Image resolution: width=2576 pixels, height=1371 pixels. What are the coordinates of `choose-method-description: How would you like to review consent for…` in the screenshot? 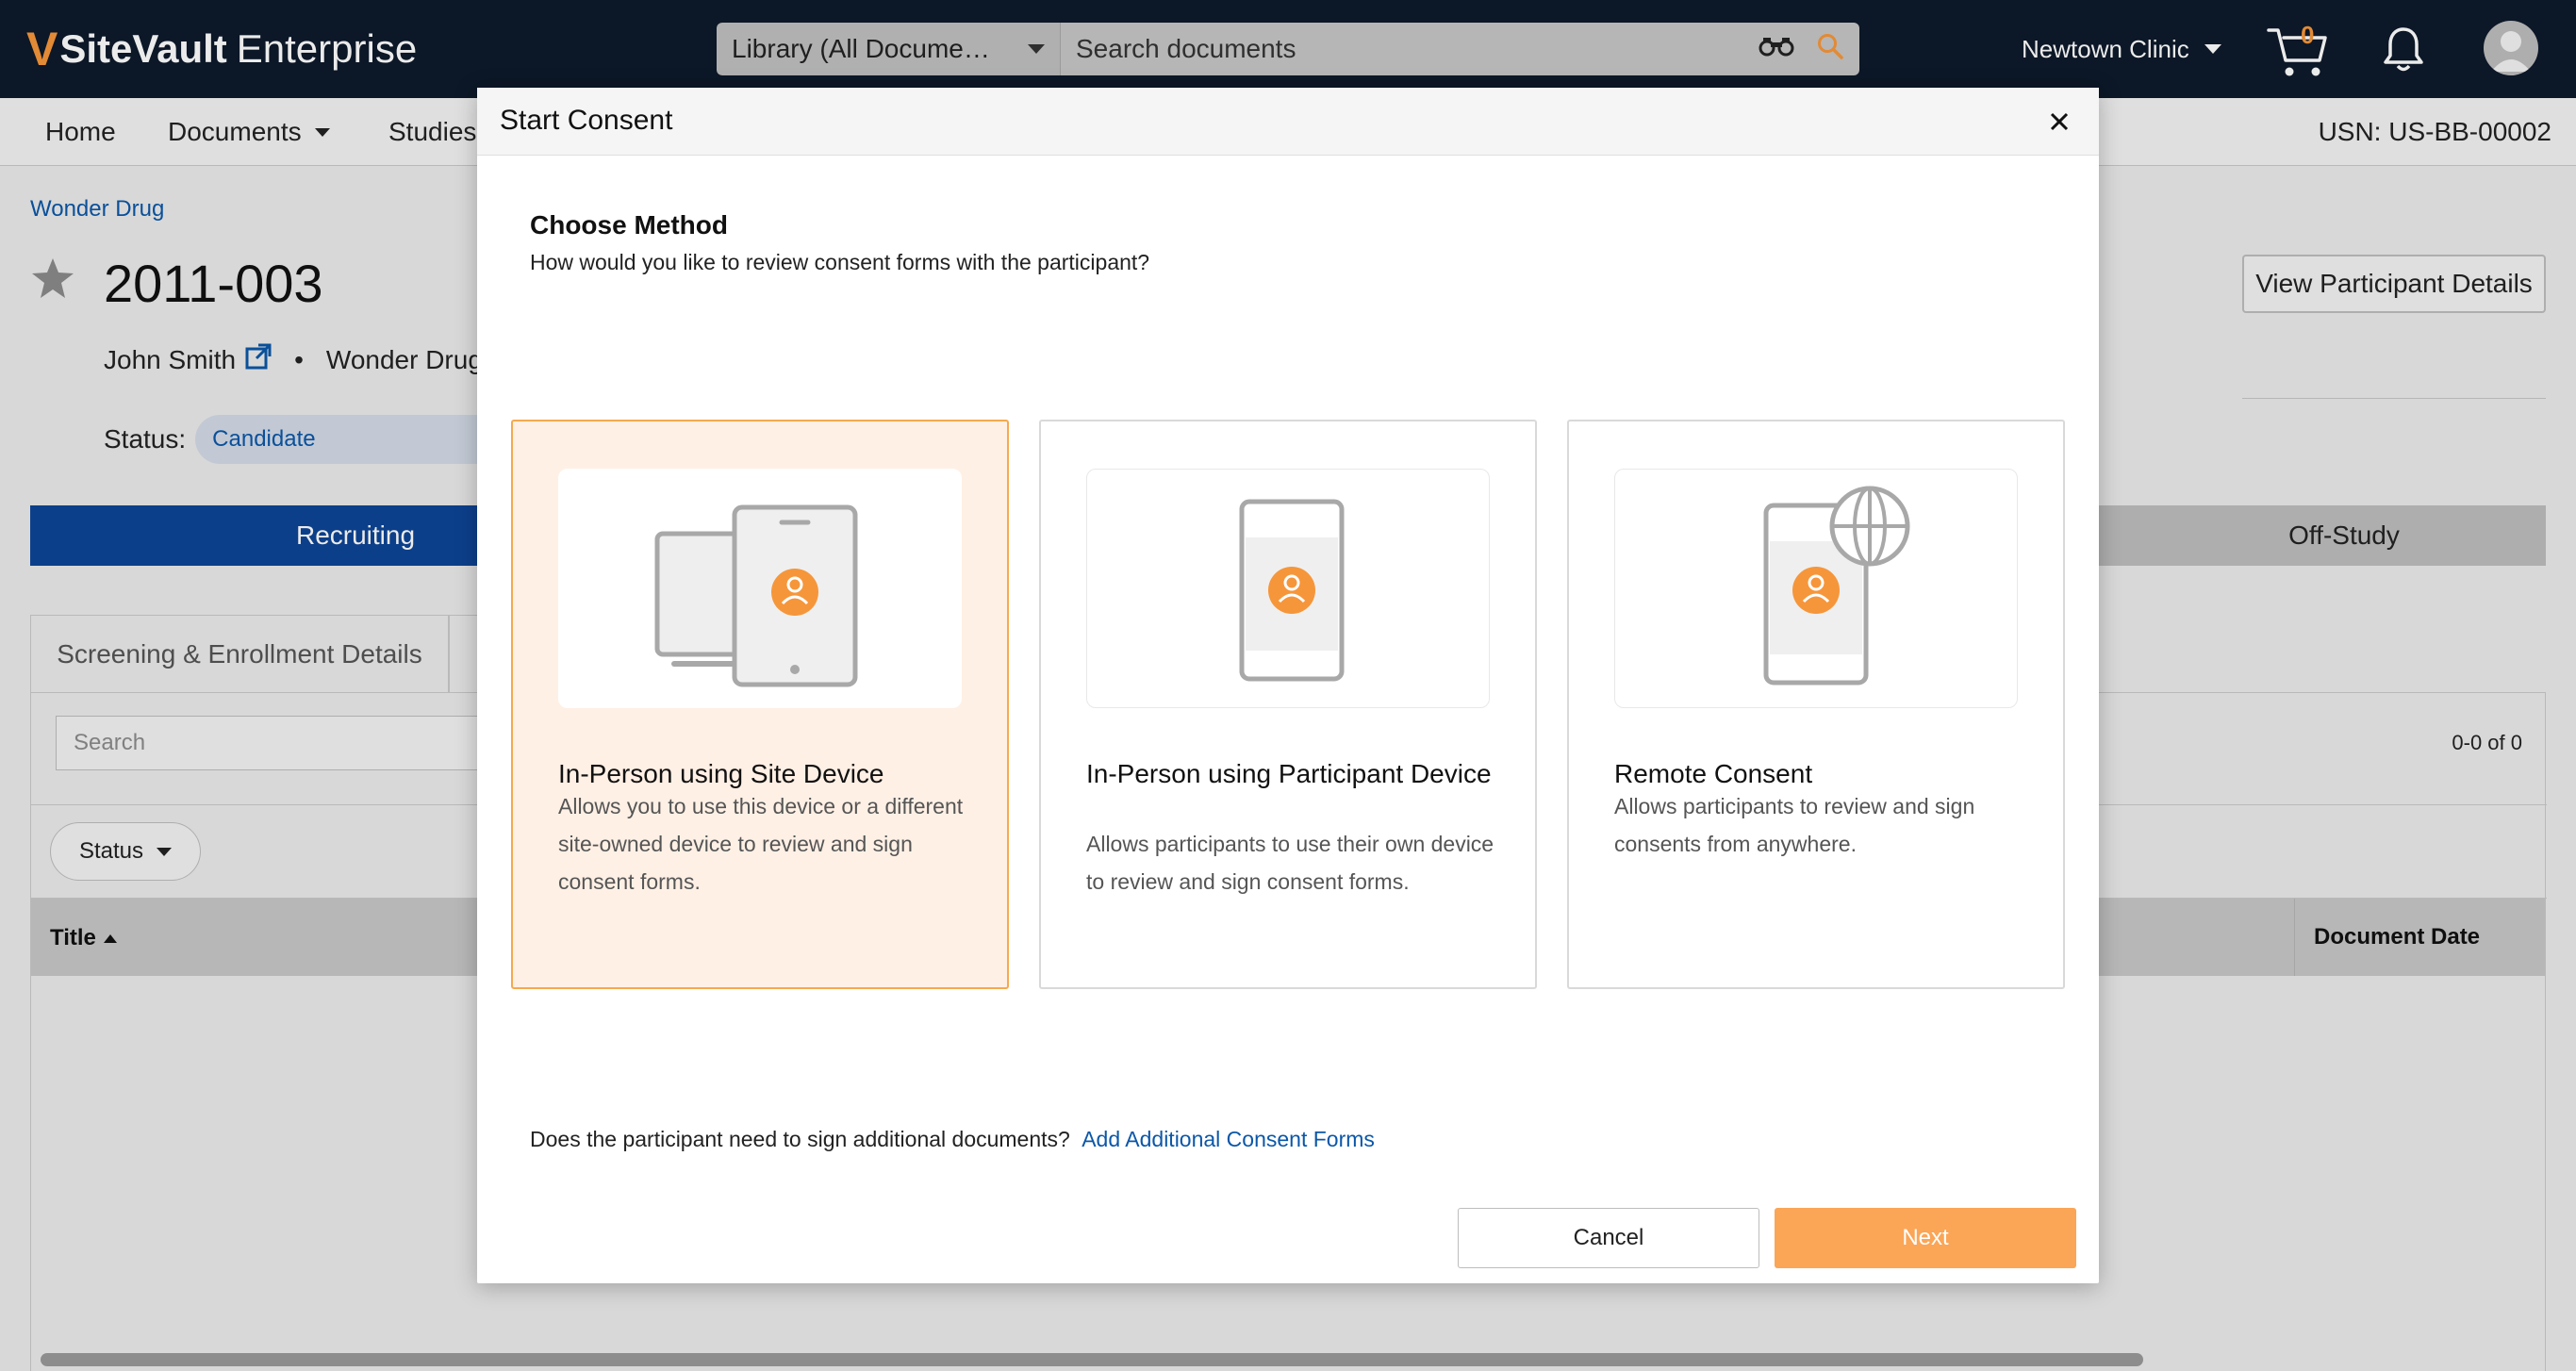 It's located at (840, 262).